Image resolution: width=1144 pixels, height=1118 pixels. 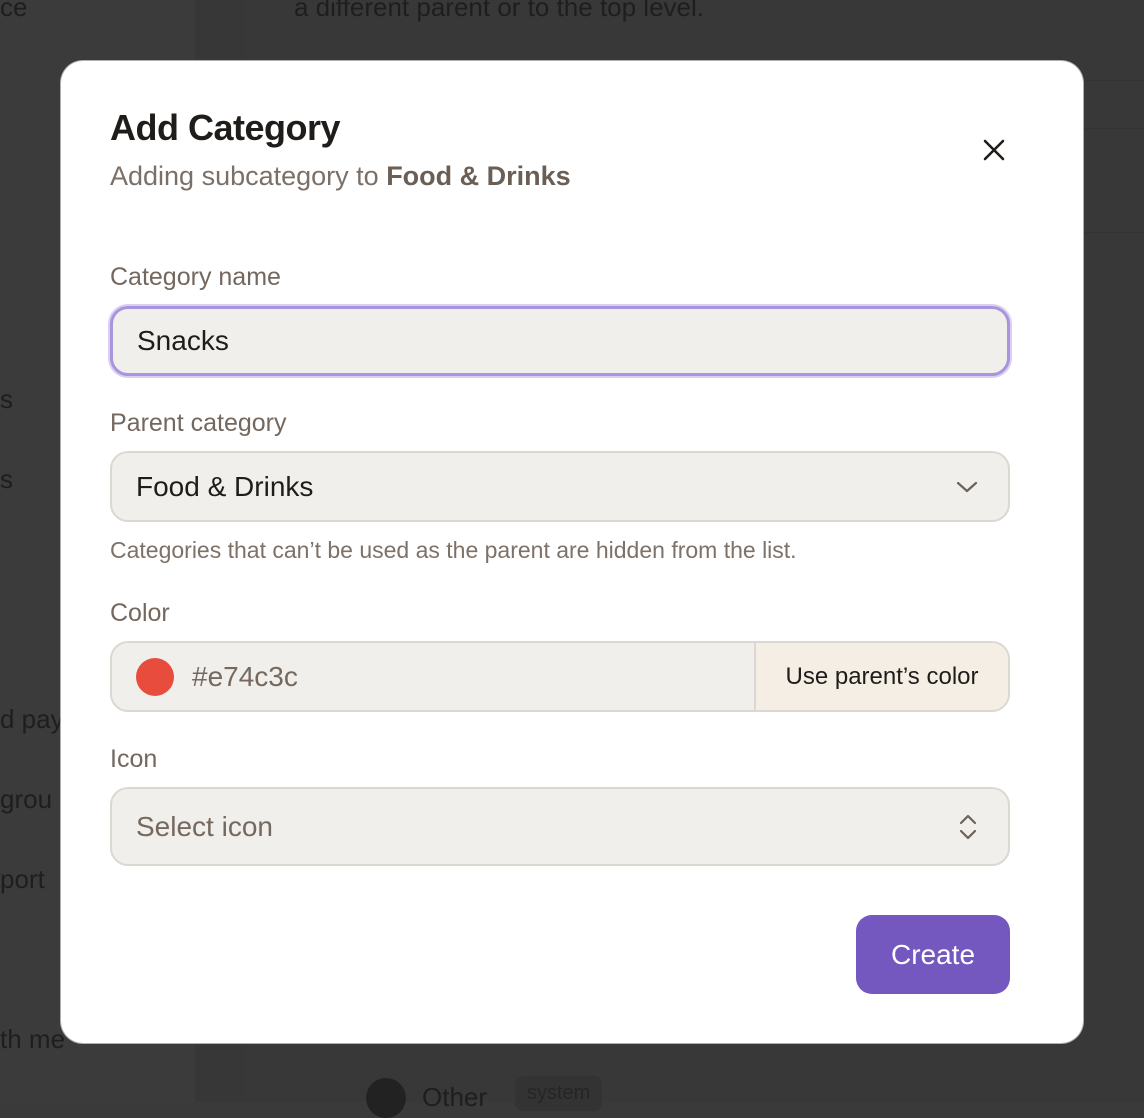 I want to click on background-sidebar-item: ce, so click(x=14, y=11).